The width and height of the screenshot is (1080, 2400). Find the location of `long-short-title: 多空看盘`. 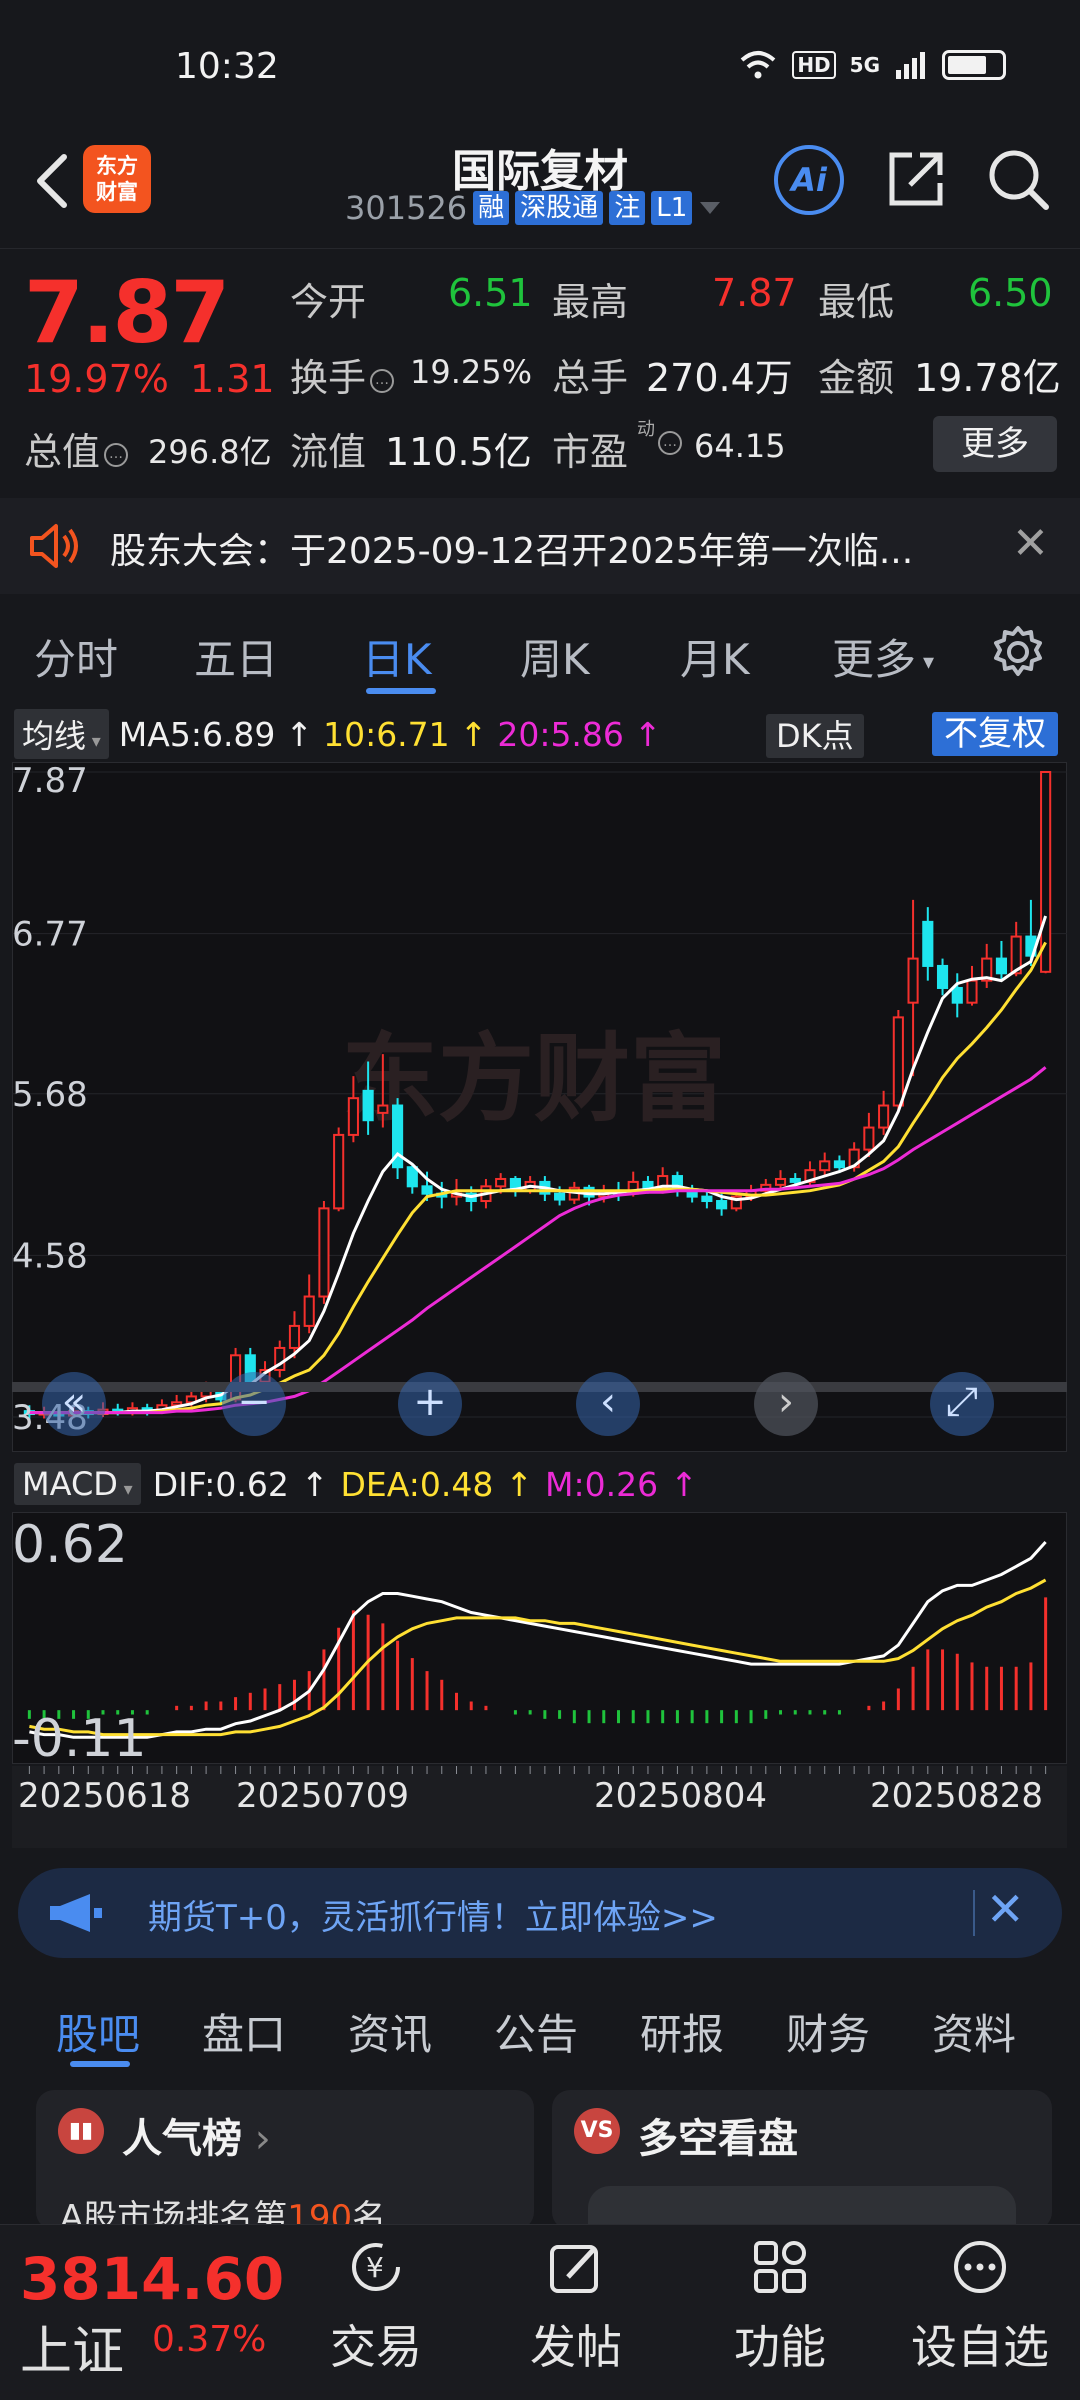

long-short-title: 多空看盘 is located at coordinates (718, 2139).